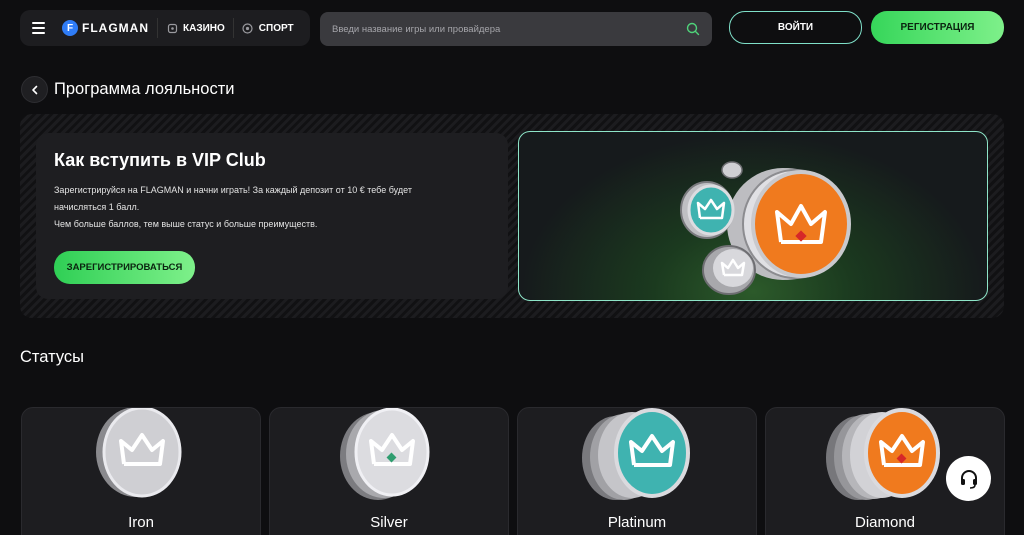 This screenshot has height=535, width=1024. Describe the element at coordinates (141, 522) in the screenshot. I see `status-name: Iron` at that location.